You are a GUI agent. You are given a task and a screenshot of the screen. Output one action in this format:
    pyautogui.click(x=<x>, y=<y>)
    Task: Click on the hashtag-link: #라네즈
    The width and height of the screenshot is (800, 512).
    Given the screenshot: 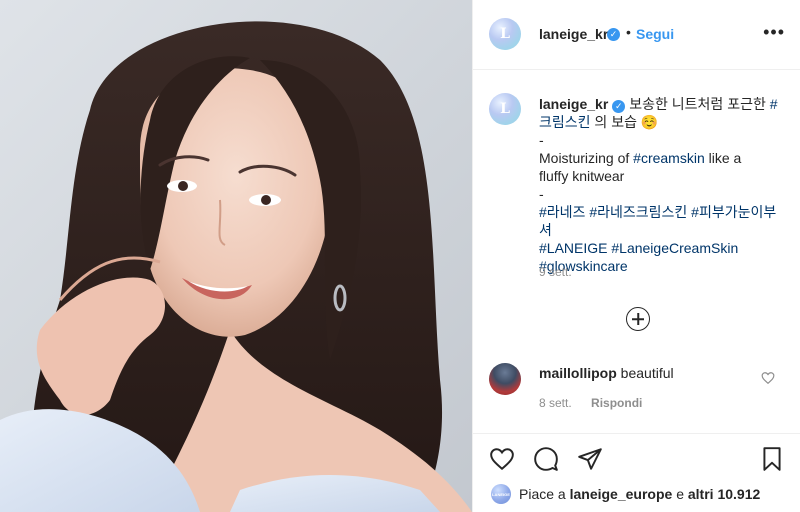 What is the action you would take?
    pyautogui.click(x=562, y=212)
    